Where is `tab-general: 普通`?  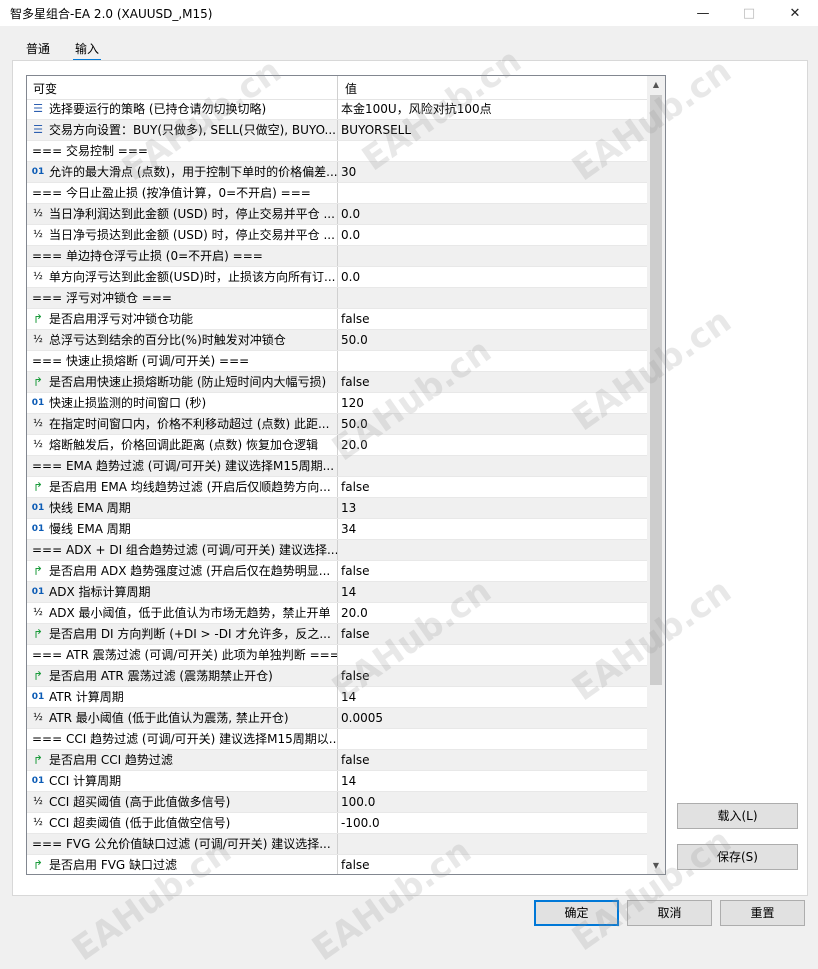
tab-general: 普通 is located at coordinates (38, 48).